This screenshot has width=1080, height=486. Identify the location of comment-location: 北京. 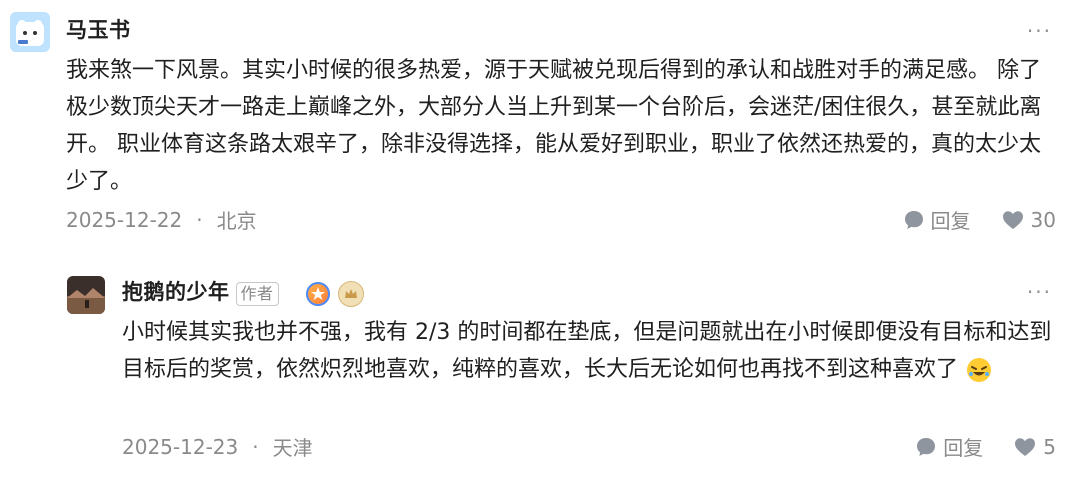
(236, 221).